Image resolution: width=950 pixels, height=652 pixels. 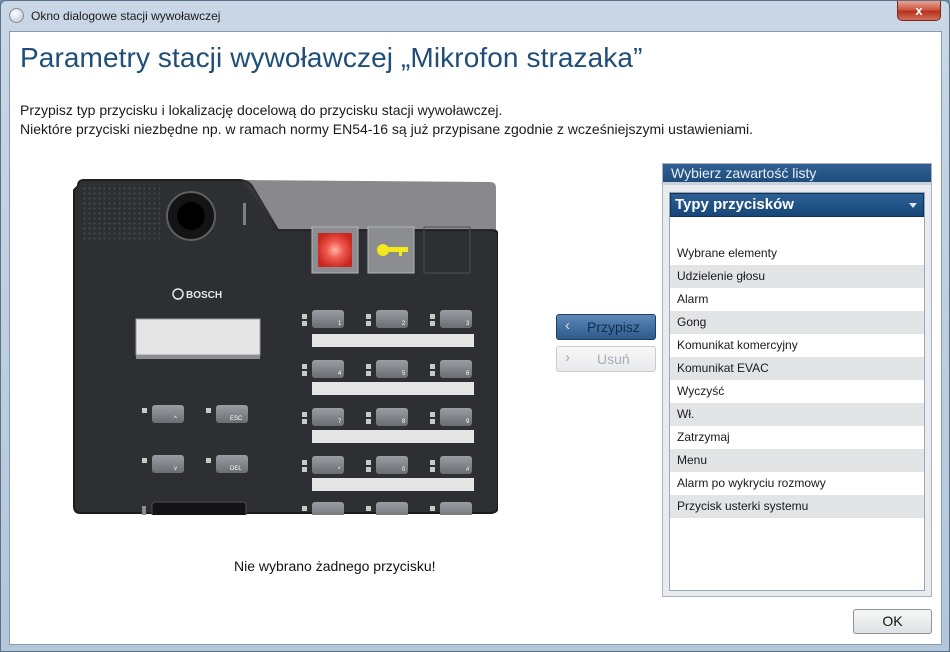 I want to click on panel-header: Wybierz zawartość listy, so click(x=797, y=173).